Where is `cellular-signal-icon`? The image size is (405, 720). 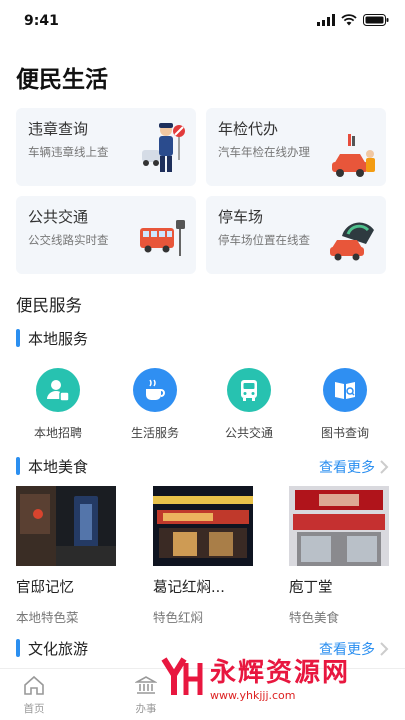
cellular-signal-icon is located at coordinates (326, 20).